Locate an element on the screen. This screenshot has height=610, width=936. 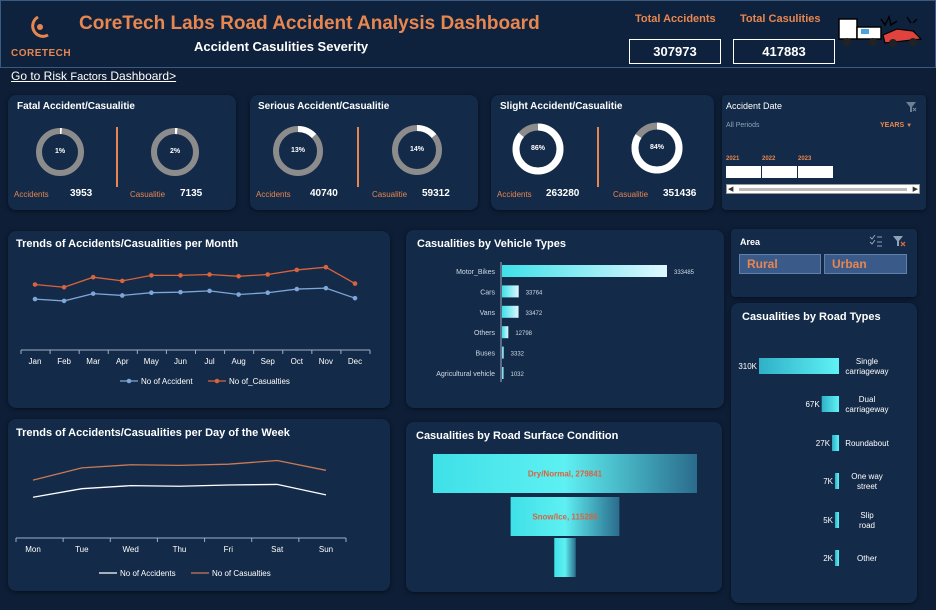
category-label: road is located at coordinates (867, 525).